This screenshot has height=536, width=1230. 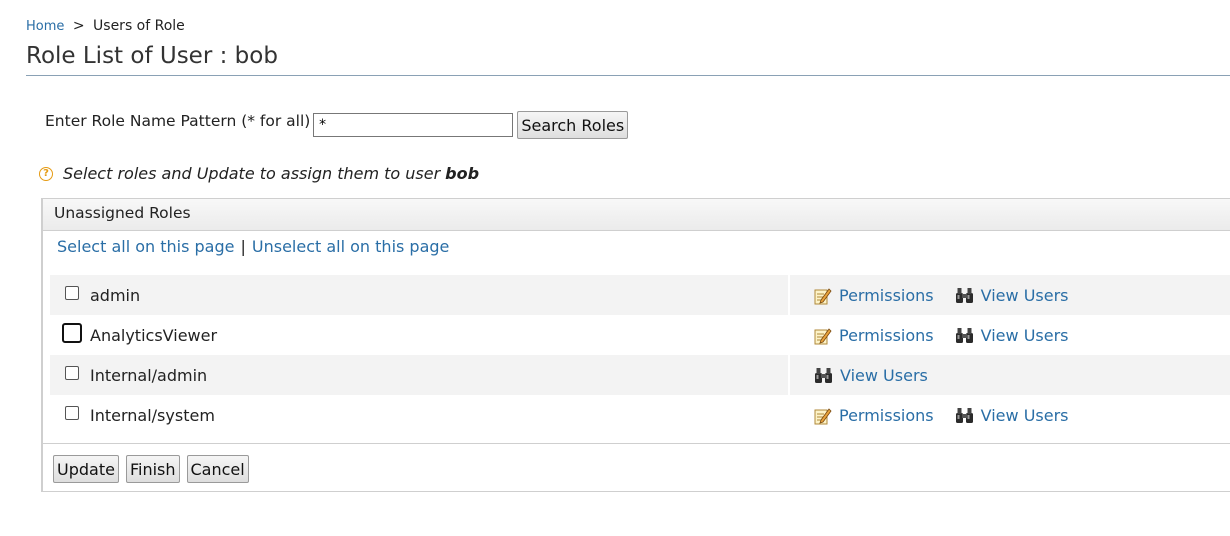 I want to click on role-name: Internal/system, so click(x=152, y=415).